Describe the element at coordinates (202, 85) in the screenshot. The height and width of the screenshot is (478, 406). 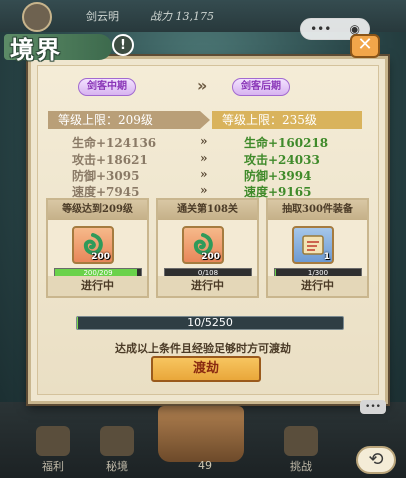
I see `stage-arrow-icon: »` at that location.